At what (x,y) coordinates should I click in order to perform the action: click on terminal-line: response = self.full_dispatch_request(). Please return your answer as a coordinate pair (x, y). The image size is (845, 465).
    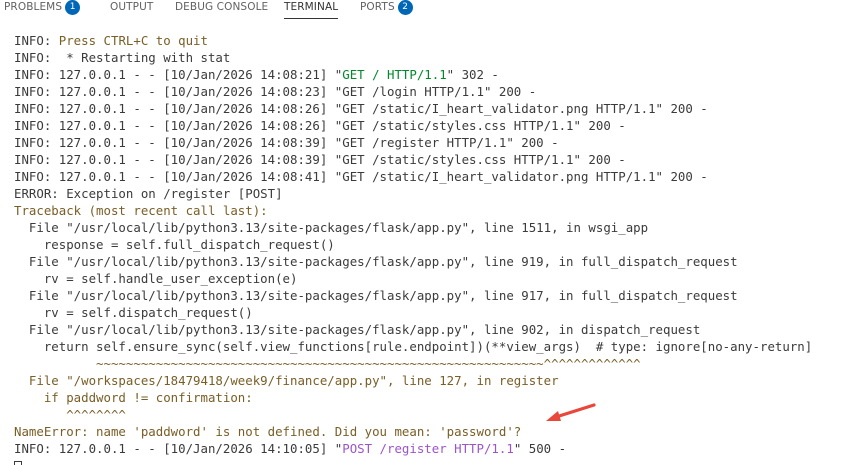
    Looking at the image, I should click on (428, 244).